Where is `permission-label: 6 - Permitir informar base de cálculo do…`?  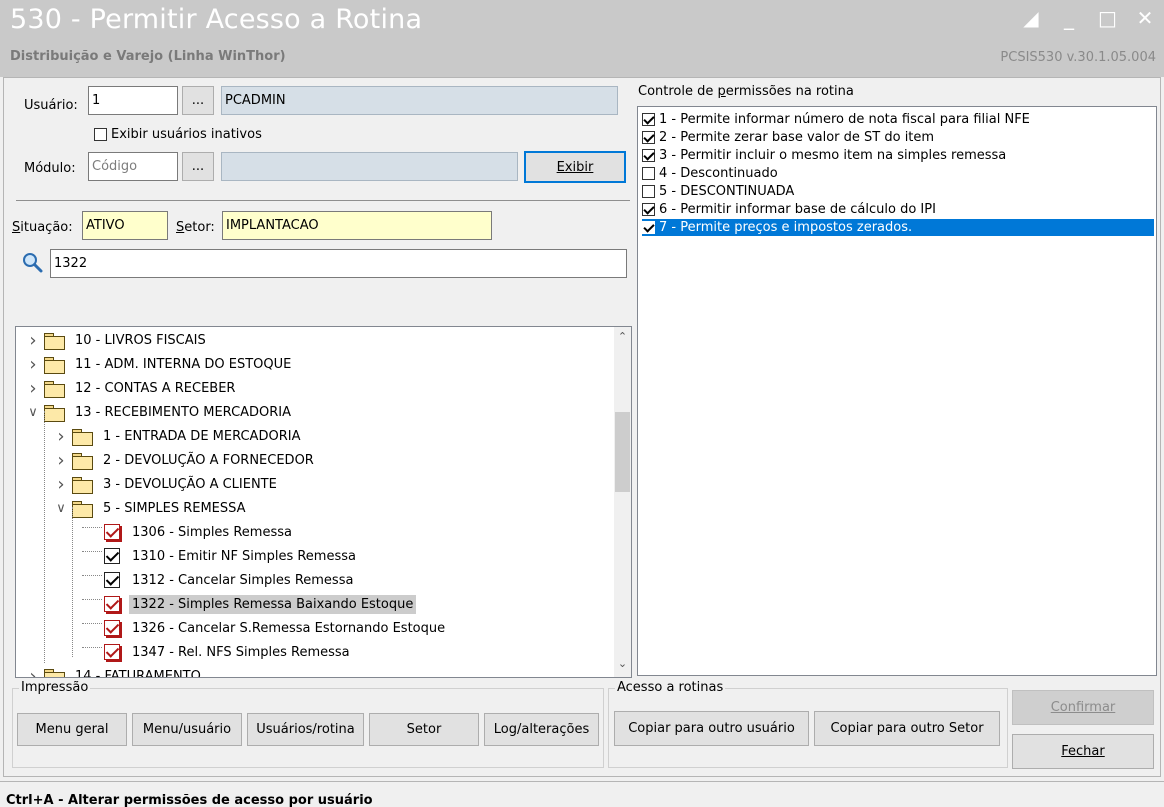 permission-label: 6 - Permitir informar base de cálculo do… is located at coordinates (797, 209).